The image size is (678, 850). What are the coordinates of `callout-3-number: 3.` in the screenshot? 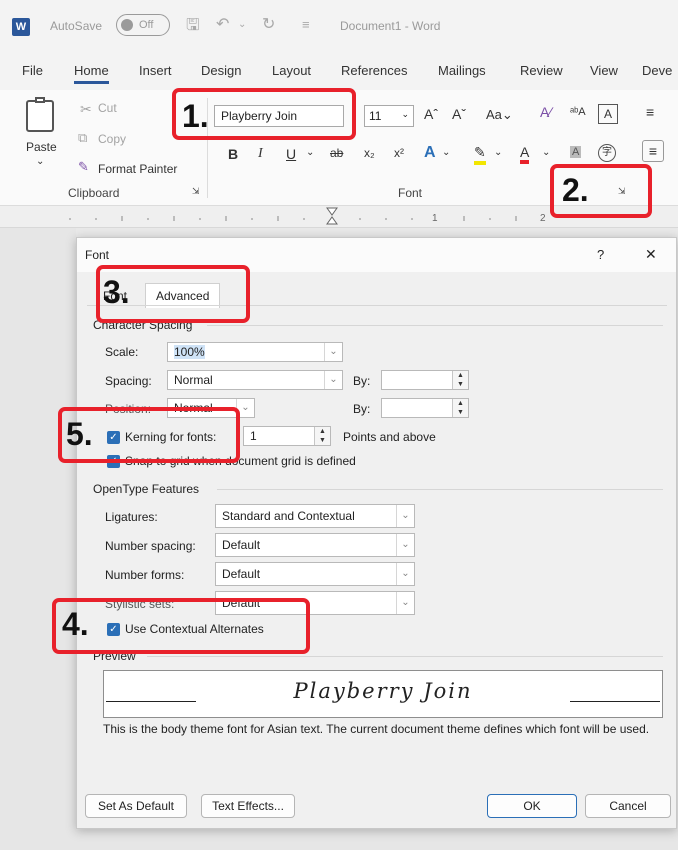 It's located at (116, 292).